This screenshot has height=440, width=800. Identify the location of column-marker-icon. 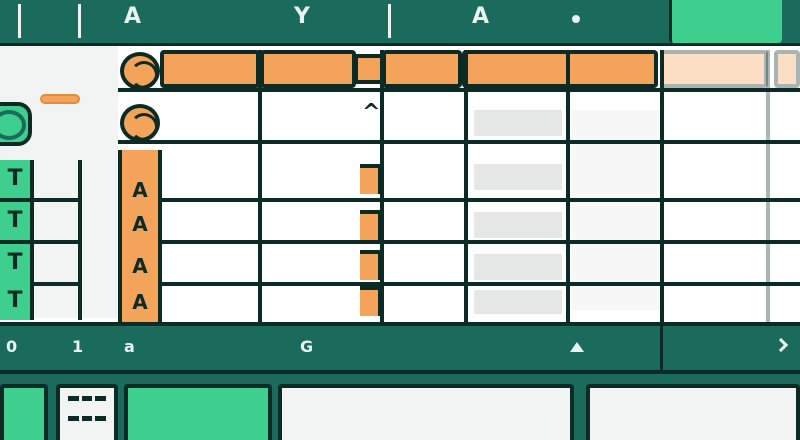
(369, 69).